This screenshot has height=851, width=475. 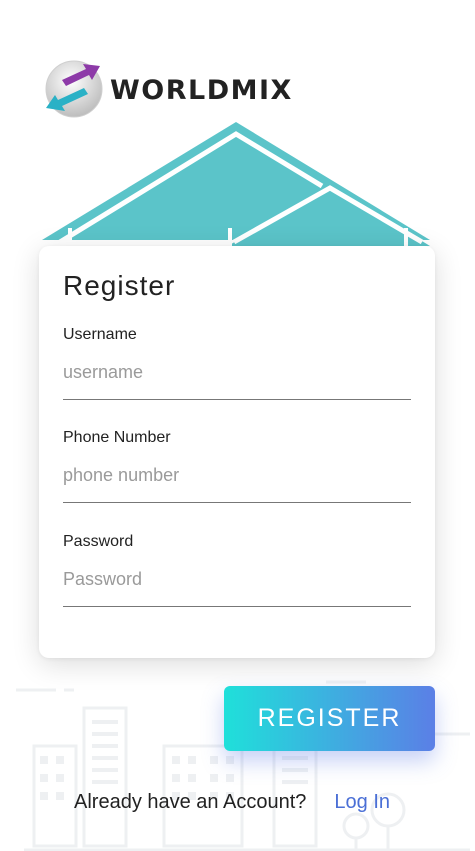 I want to click on password-input, so click(x=237, y=588).